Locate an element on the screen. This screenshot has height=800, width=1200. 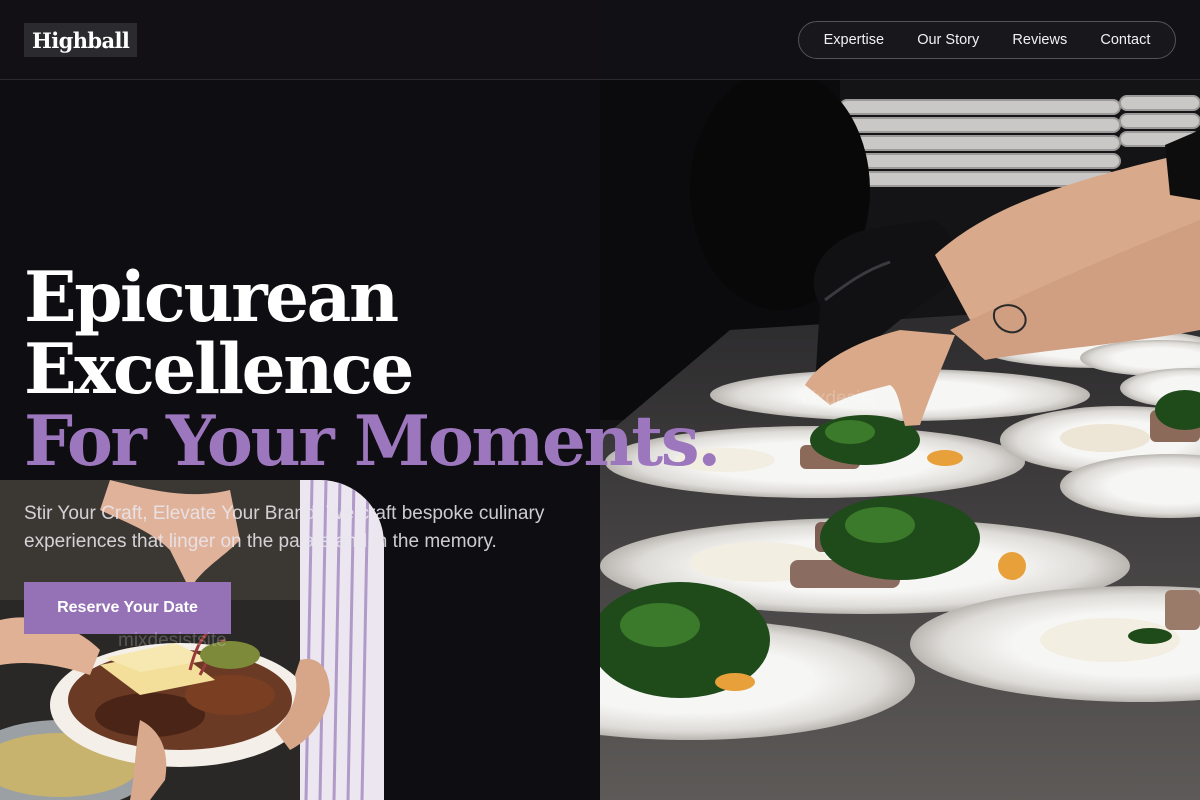
watermark-right: mixdesist is located at coordinates (836, 398).